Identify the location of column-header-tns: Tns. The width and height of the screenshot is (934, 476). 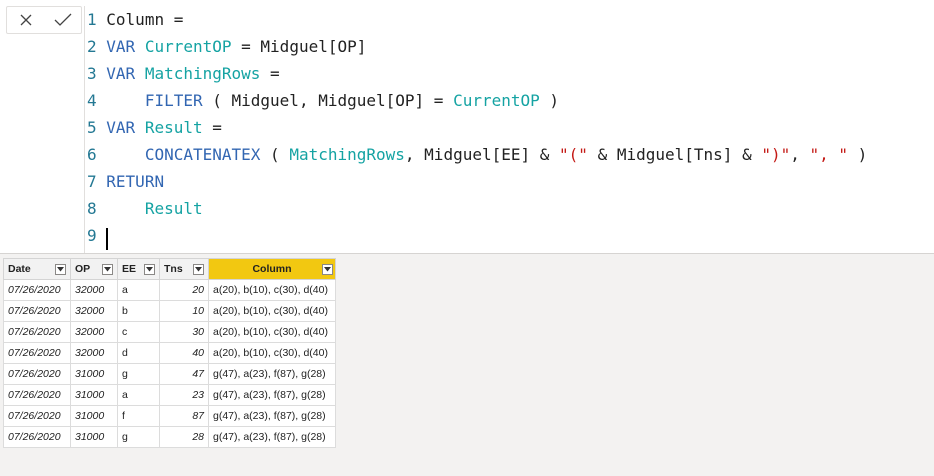
(184, 269).